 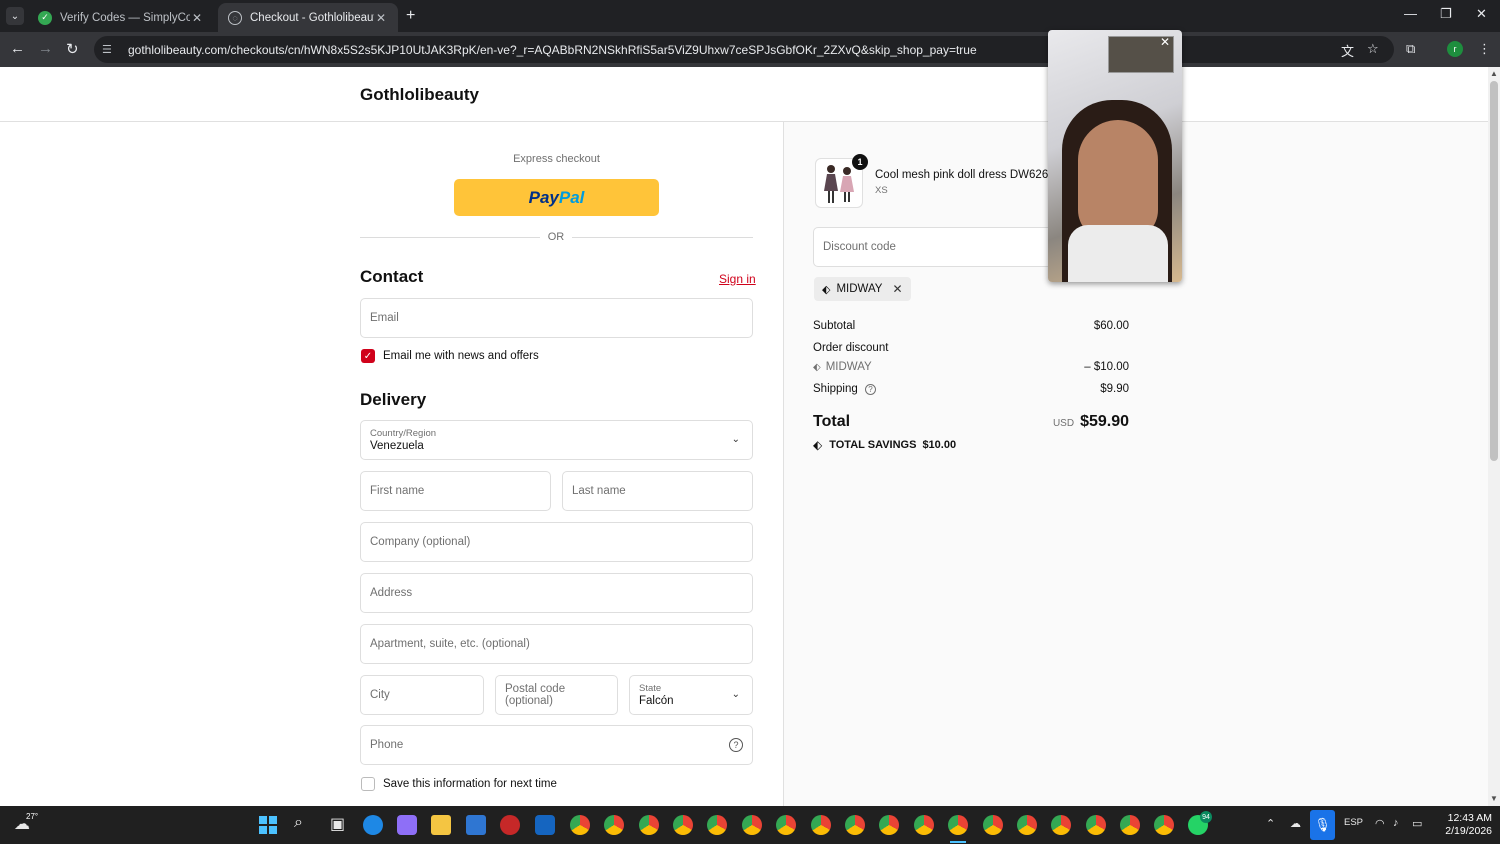 I want to click on news-checkbox-row: ✓ Email me with news and offers, so click(x=450, y=356).